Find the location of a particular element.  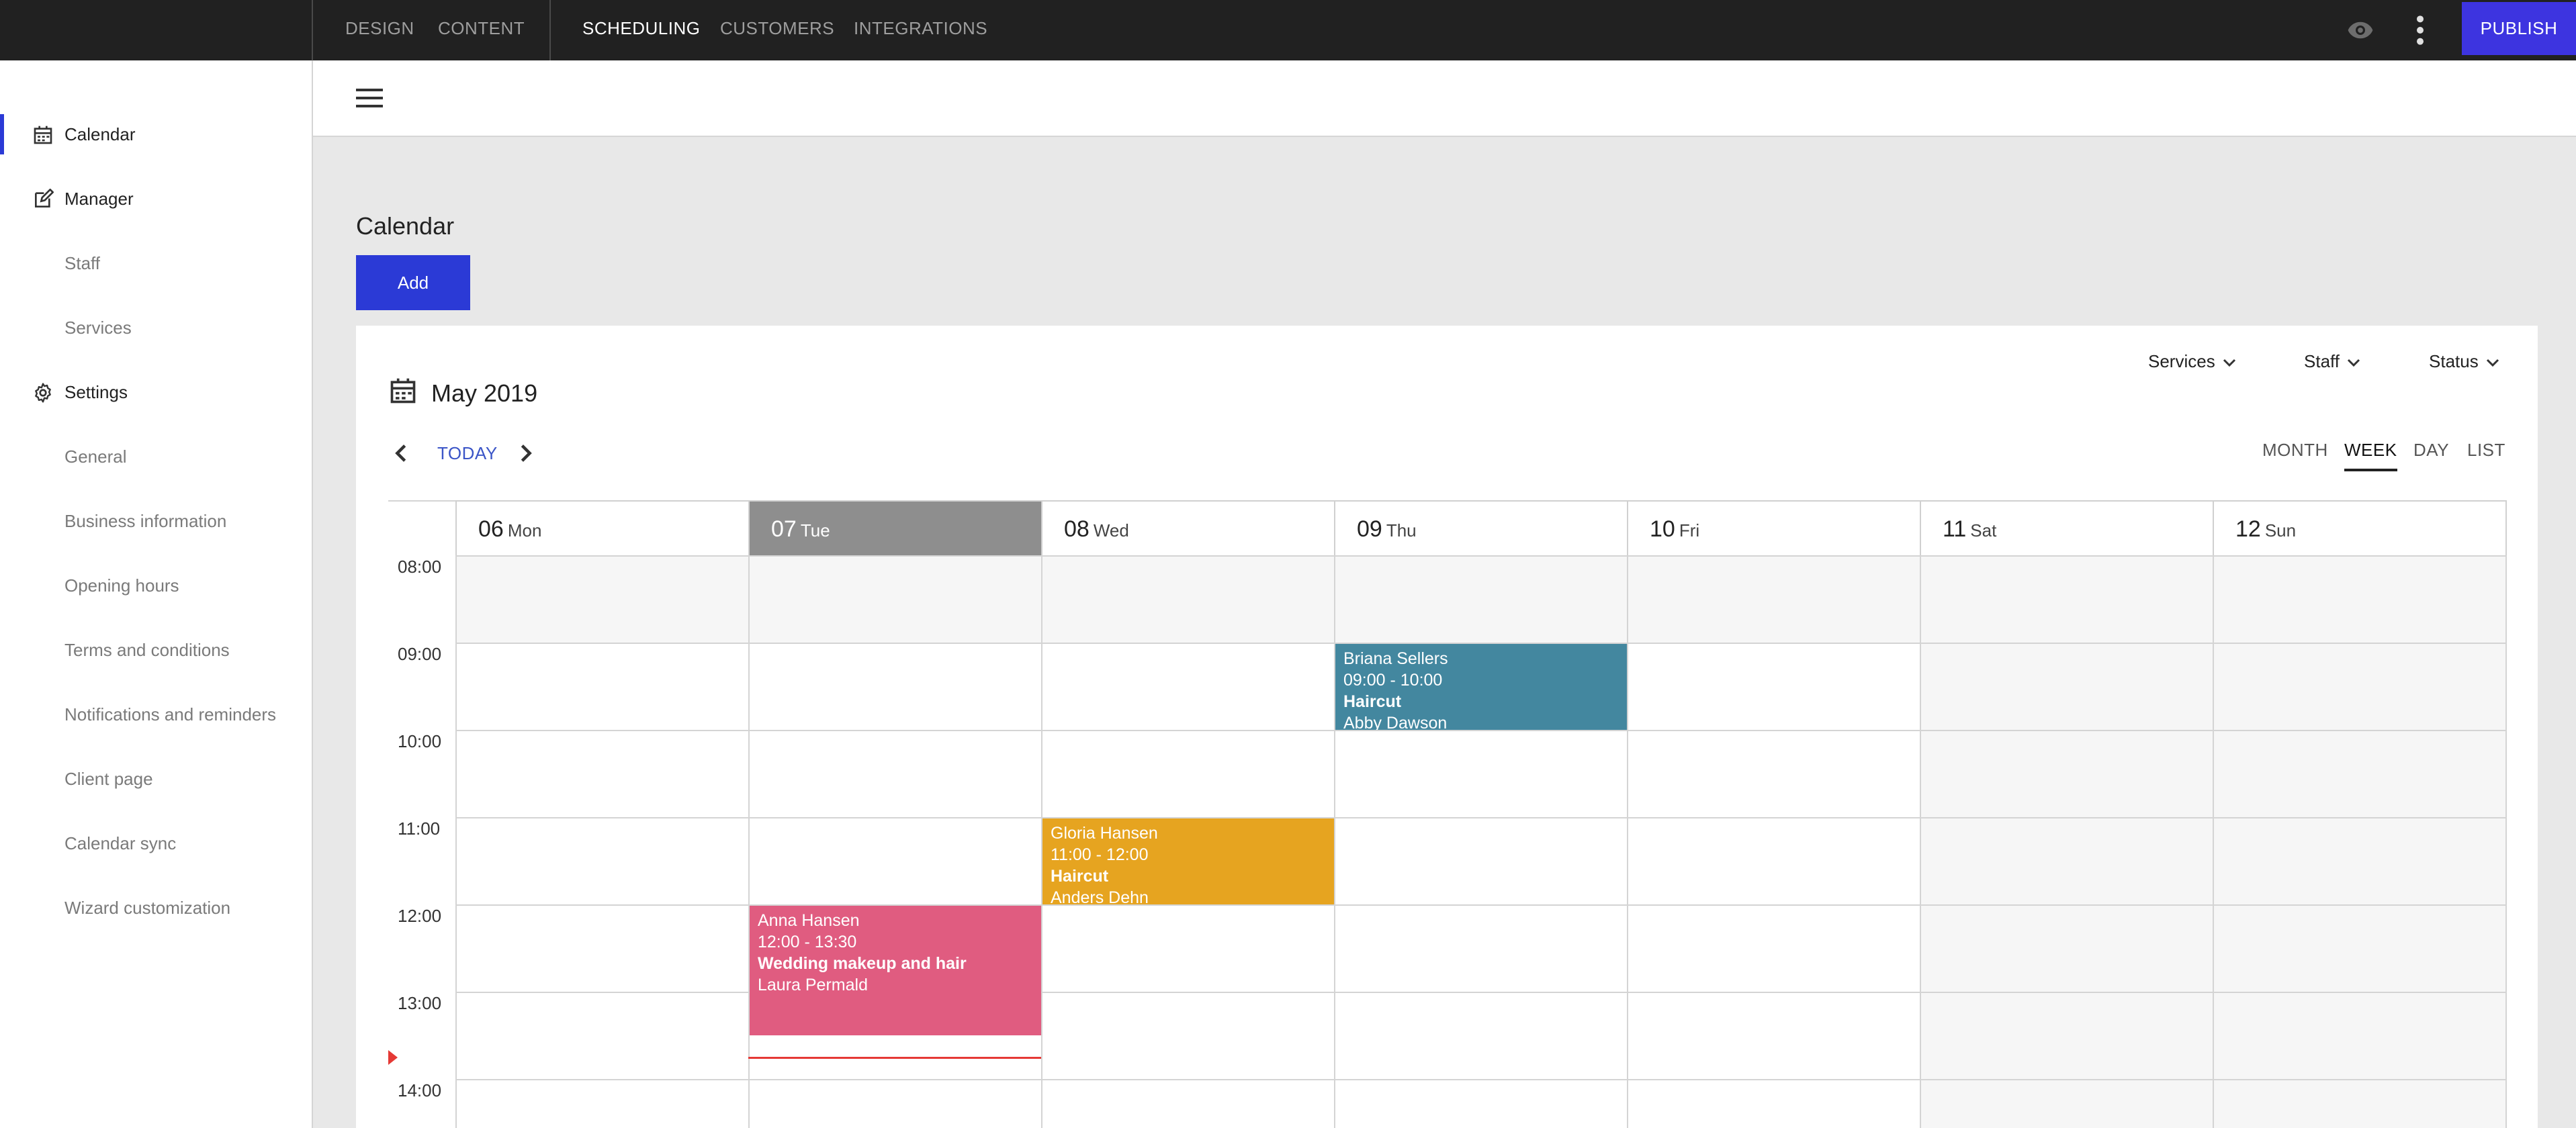

sidebar-item-label: Client page is located at coordinates (109, 779).